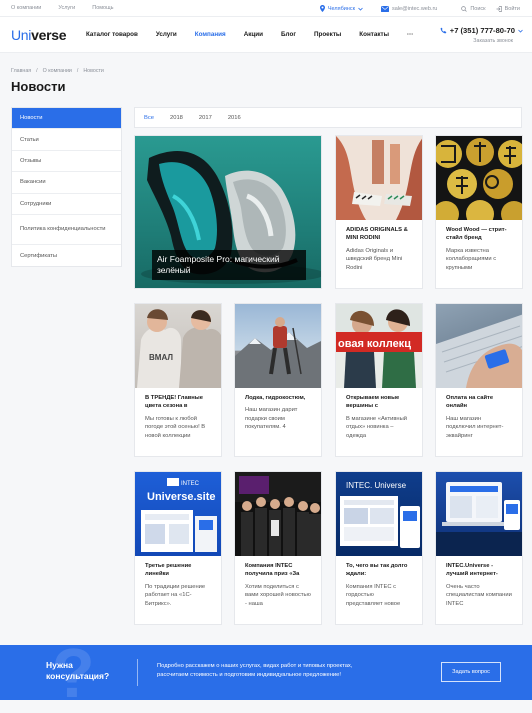 The width and height of the screenshot is (532, 713). What do you see at coordinates (181, 497) in the screenshot?
I see `universe-site-text: Universe.site` at bounding box center [181, 497].